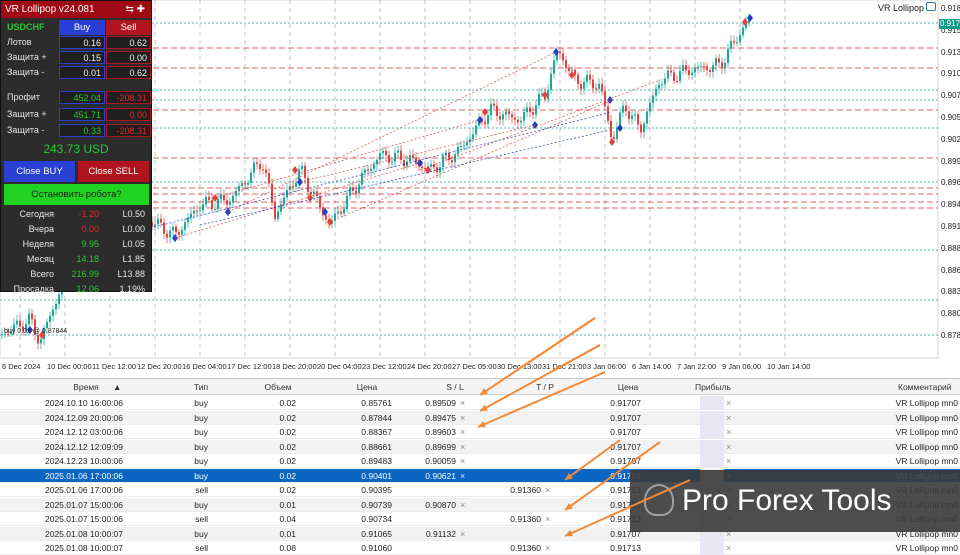 This screenshot has height=555, width=960. What do you see at coordinates (84, 461) in the screenshot?
I see `cell-time: 2024.12.23 10:00:06` at bounding box center [84, 461].